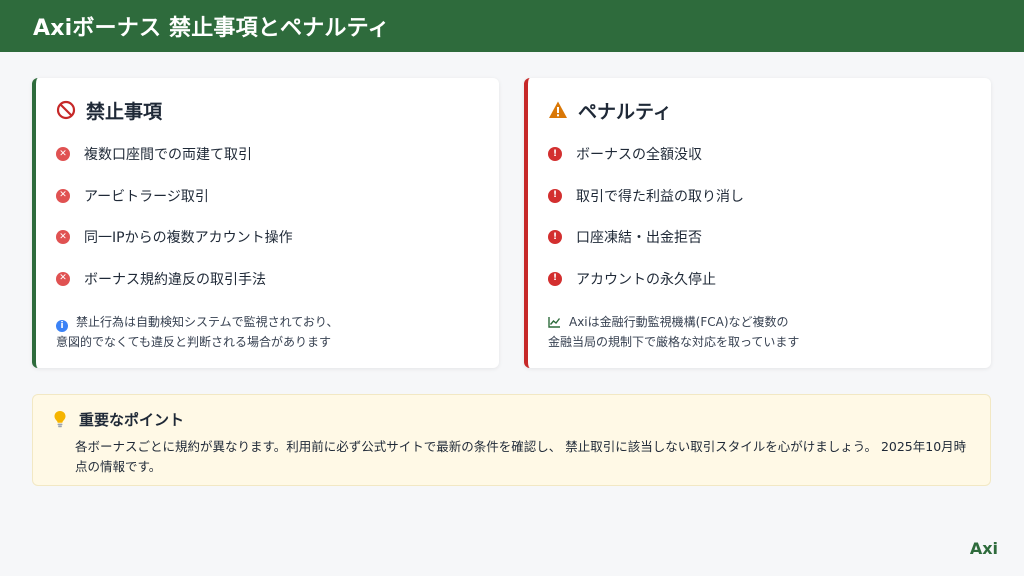  What do you see at coordinates (639, 155) in the screenshot?
I see `list-item-text: ボーナスの全額没収` at bounding box center [639, 155].